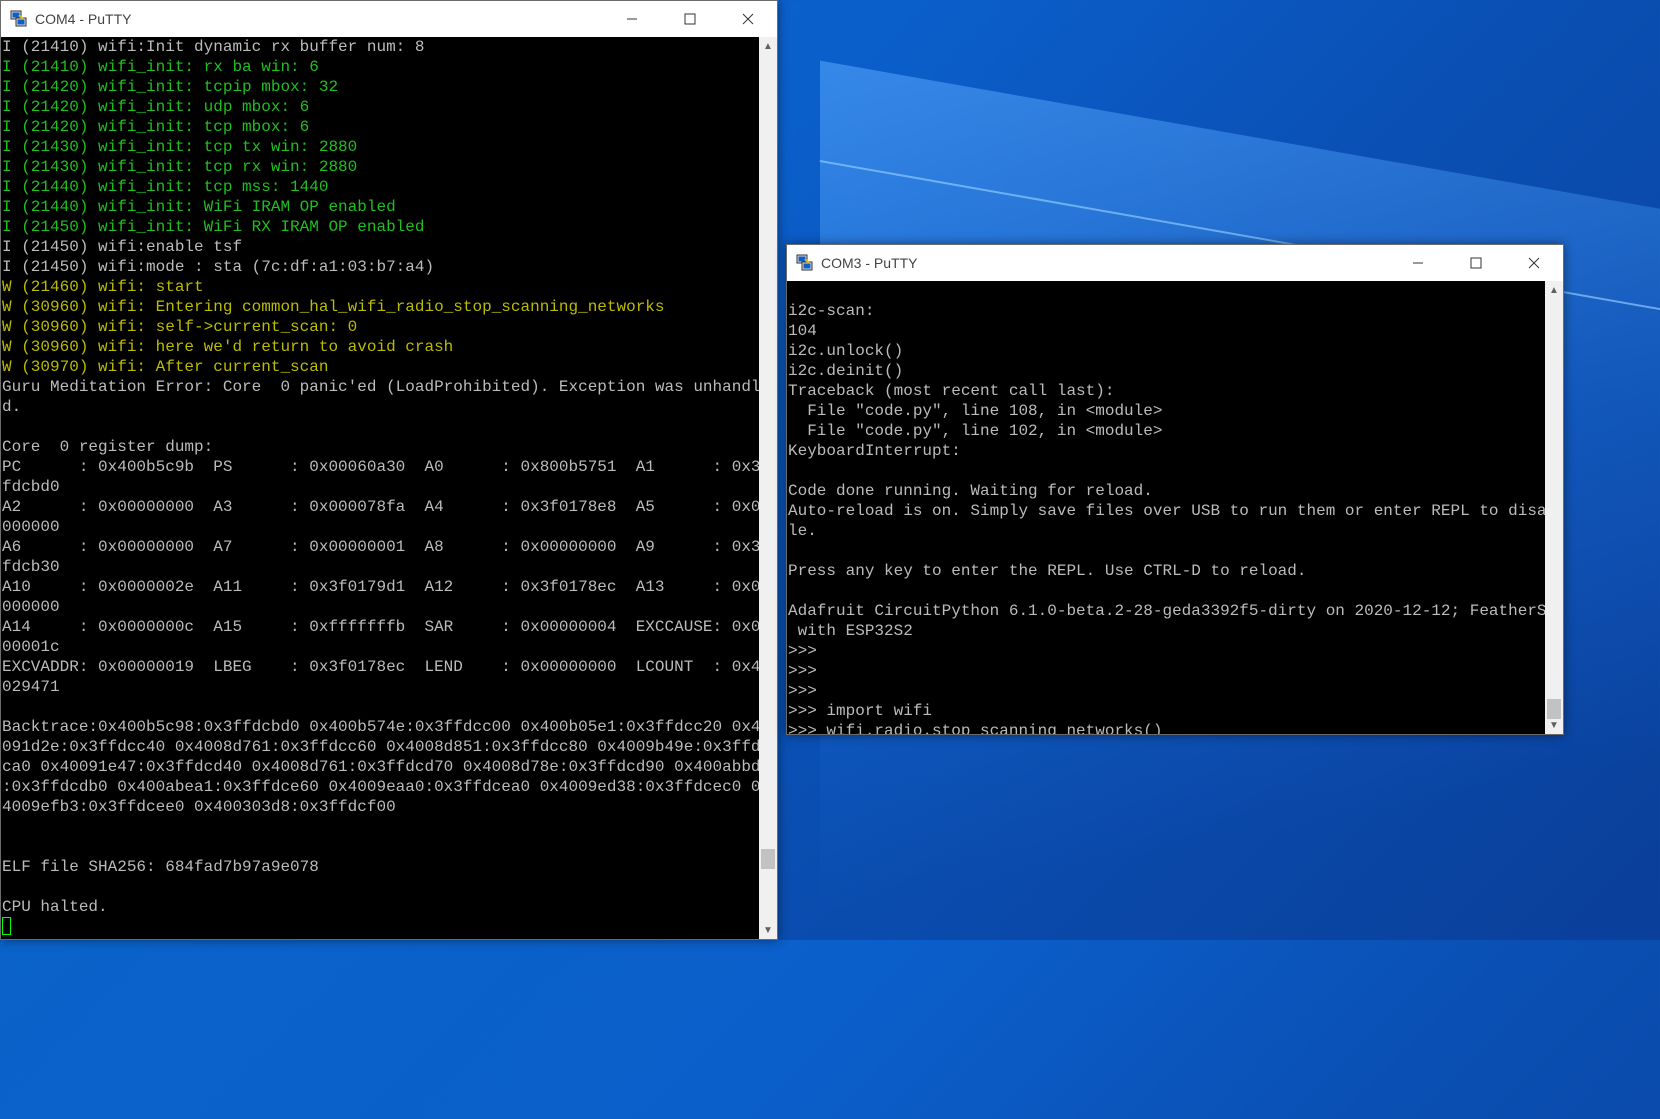  I want to click on terminal-line: I (21450) wifi:enable tsf, so click(122, 247).